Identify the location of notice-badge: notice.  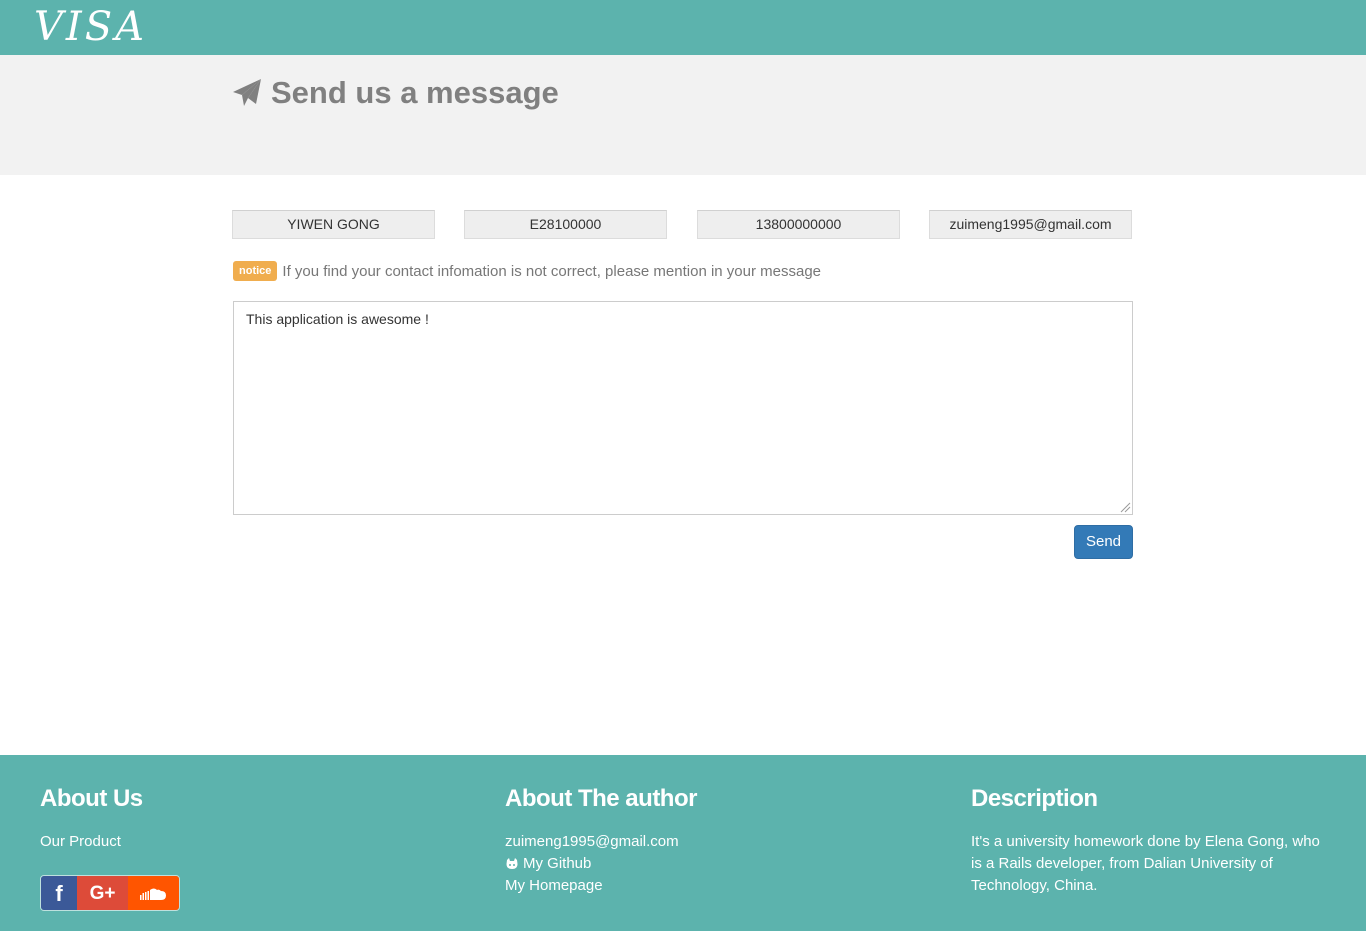
(255, 271).